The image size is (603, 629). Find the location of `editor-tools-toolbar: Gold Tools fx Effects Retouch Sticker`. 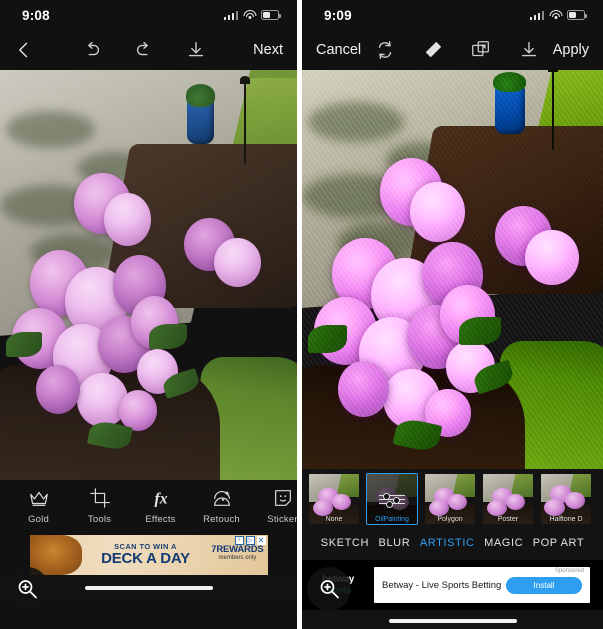

editor-tools-toolbar: Gold Tools fx Effects Retouch Sticker is located at coordinates (148, 506).